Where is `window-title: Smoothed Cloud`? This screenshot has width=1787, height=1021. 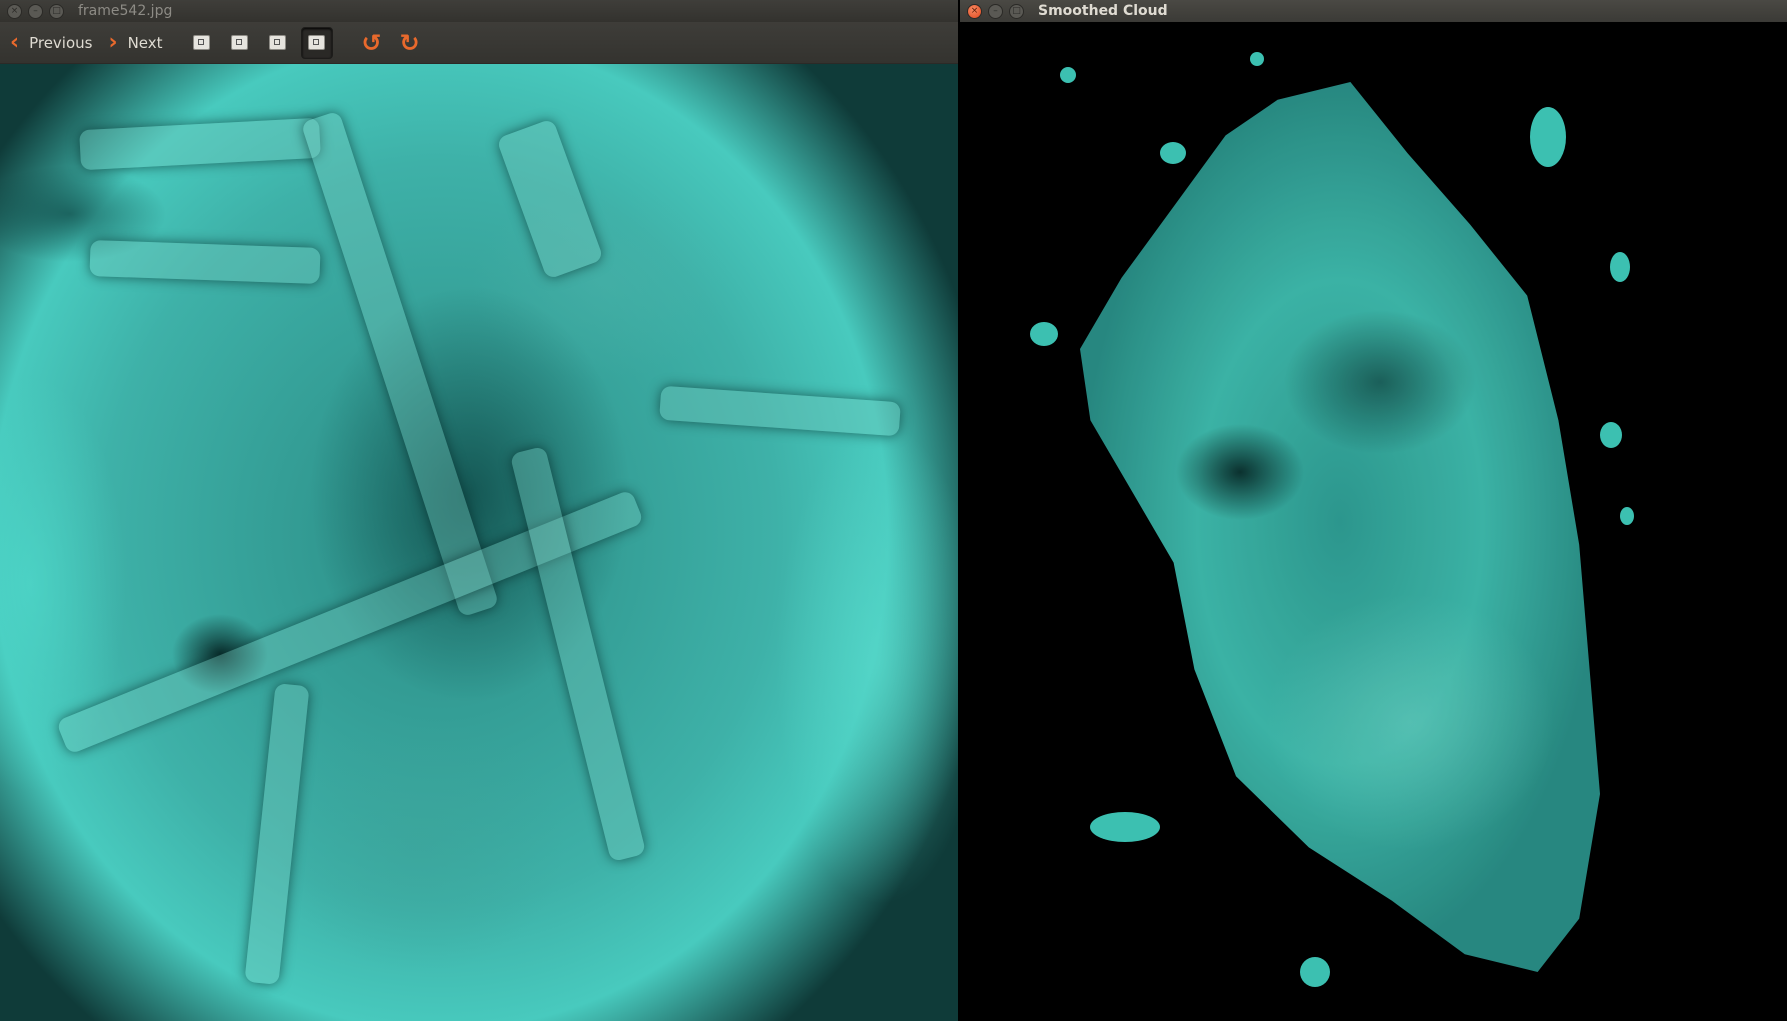 window-title: Smoothed Cloud is located at coordinates (1103, 11).